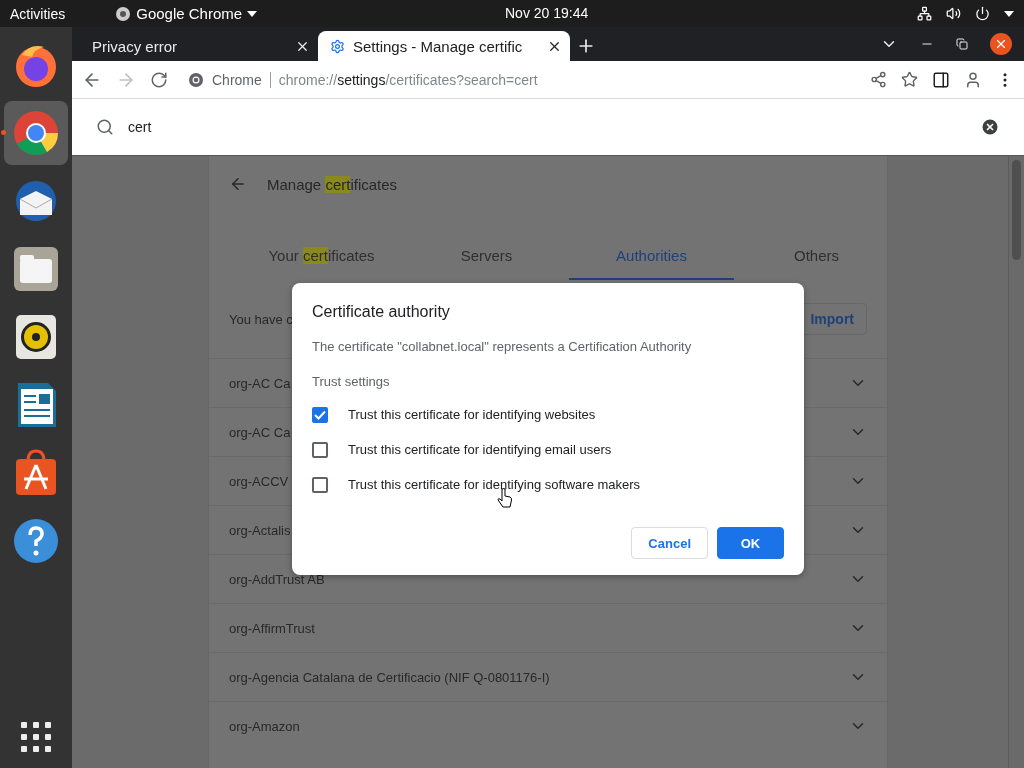 Image resolution: width=1024 pixels, height=768 pixels. I want to click on help-icon, so click(36, 541).